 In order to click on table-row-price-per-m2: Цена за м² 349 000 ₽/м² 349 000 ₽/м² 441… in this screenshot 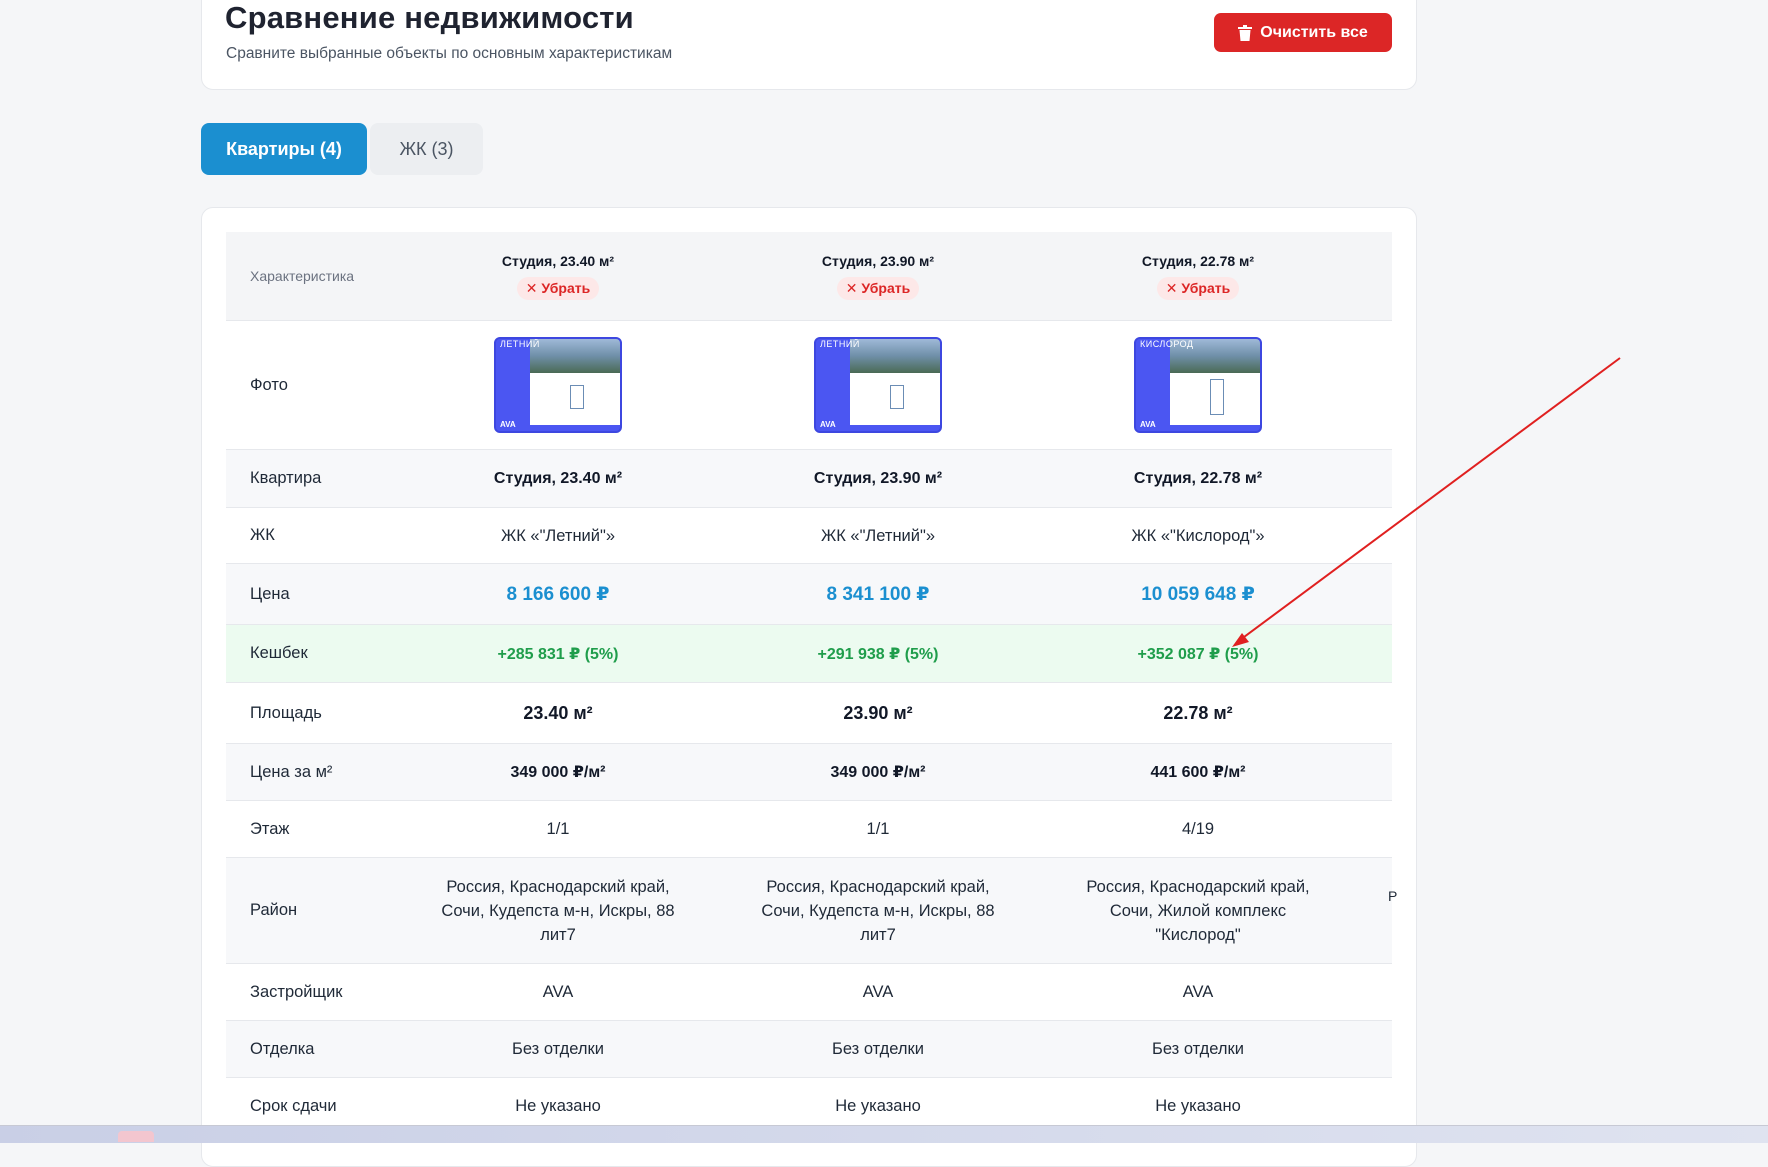, I will do `click(809, 772)`.